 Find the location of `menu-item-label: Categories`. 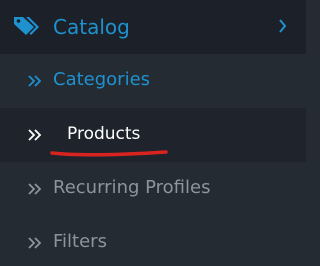

menu-item-label: Categories is located at coordinates (102, 79).